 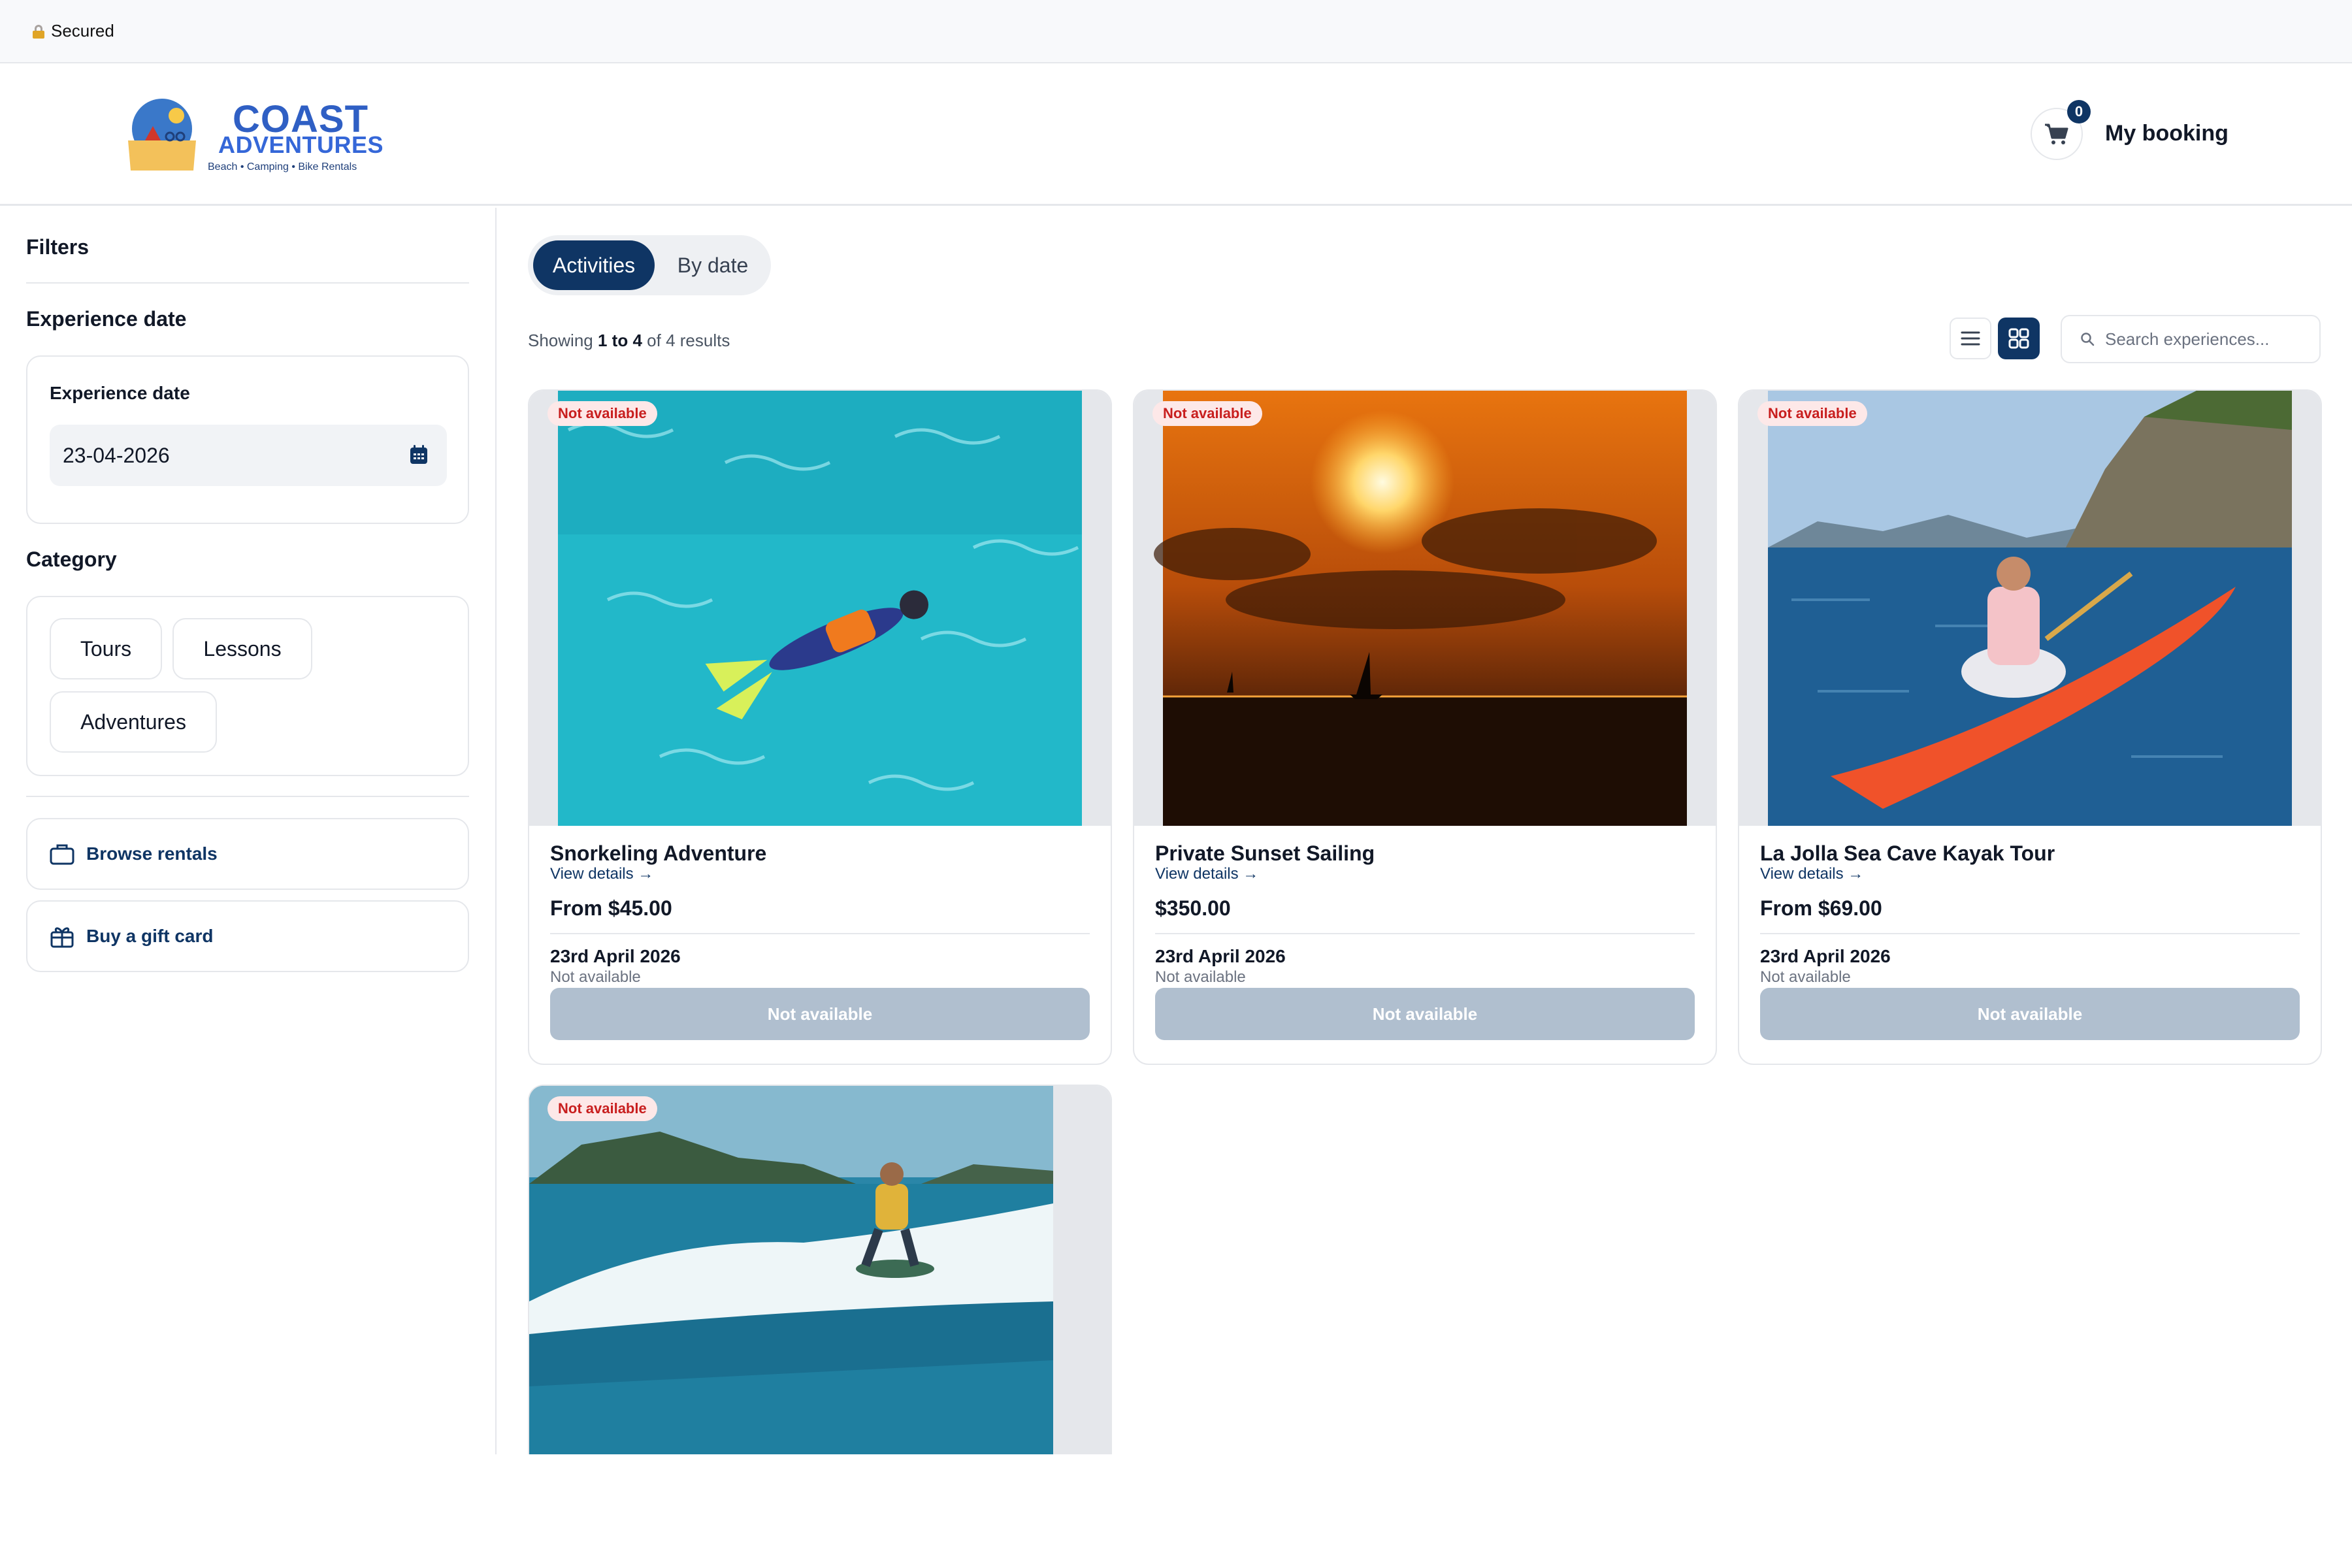 What do you see at coordinates (2079, 111) in the screenshot?
I see `cart-count-badge: 0` at bounding box center [2079, 111].